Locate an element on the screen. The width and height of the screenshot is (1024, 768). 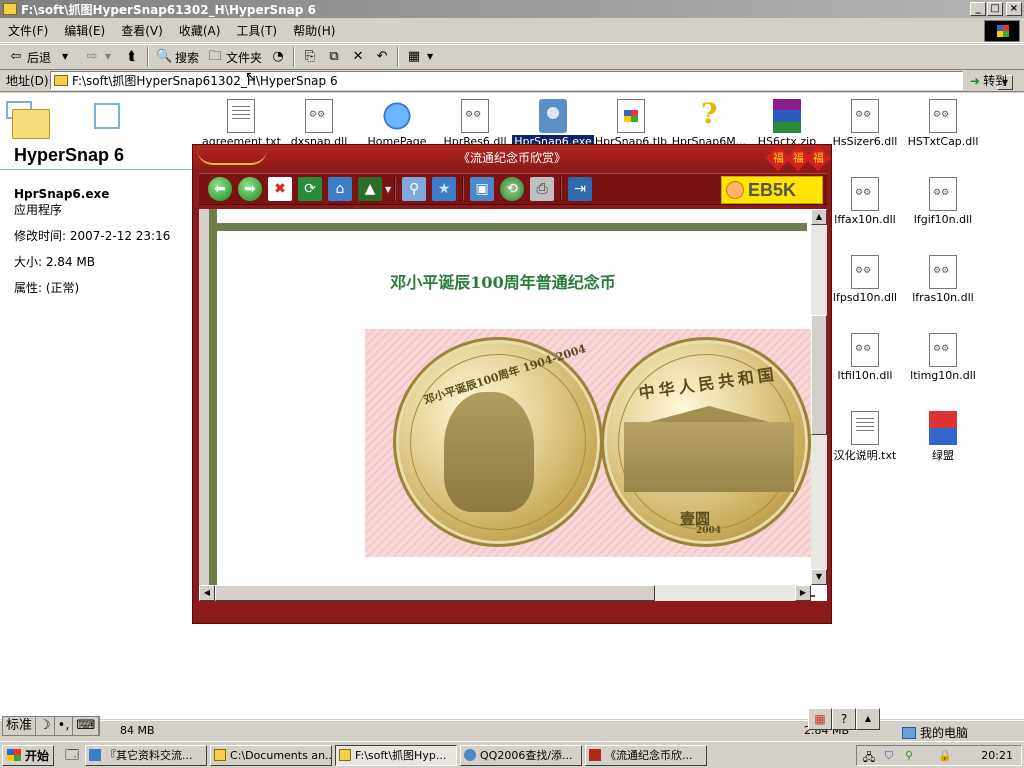
file-item: HS6ctx.zip is located at coordinates (787, 123).